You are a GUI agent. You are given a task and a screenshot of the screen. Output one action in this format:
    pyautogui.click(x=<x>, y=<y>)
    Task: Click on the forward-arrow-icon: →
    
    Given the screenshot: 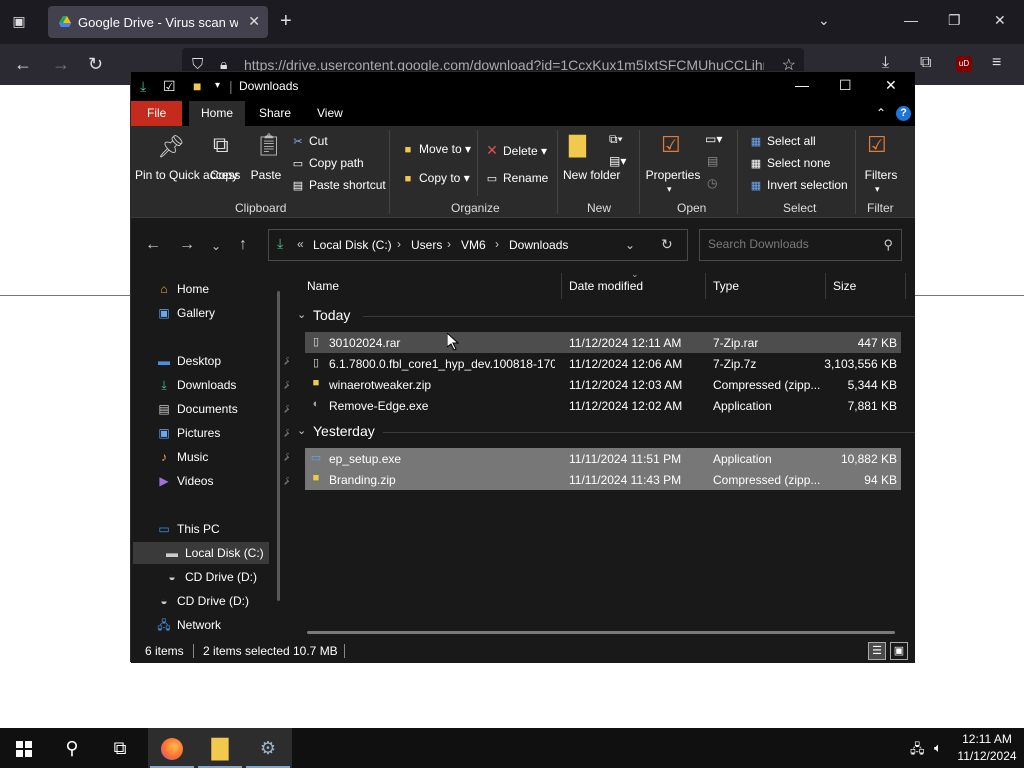 What is the action you would take?
    pyautogui.click(x=61, y=64)
    